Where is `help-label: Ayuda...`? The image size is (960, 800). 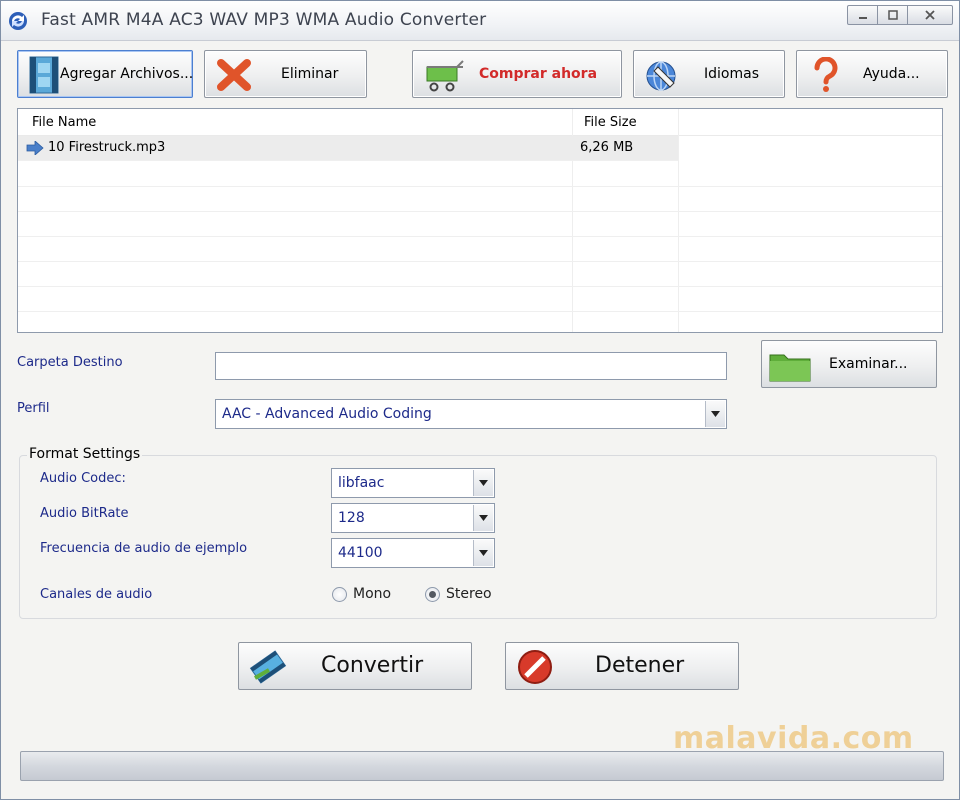
help-label: Ayuda... is located at coordinates (891, 74).